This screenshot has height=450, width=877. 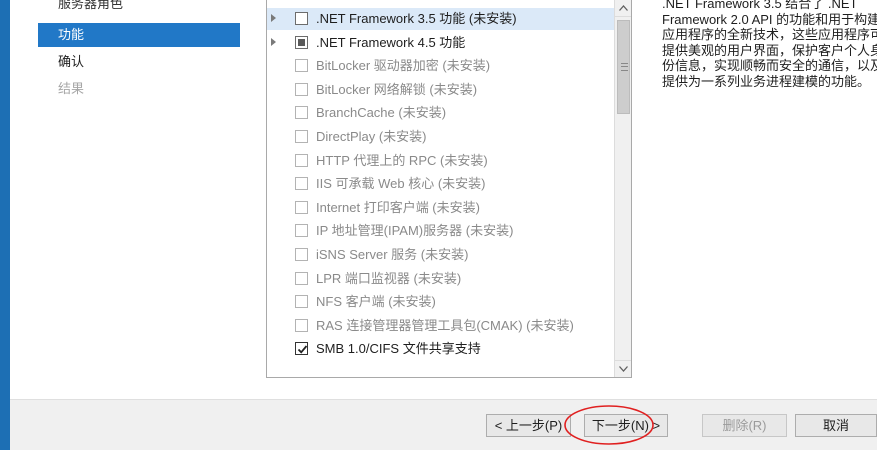 I want to click on scroll-up-button, so click(x=623, y=8).